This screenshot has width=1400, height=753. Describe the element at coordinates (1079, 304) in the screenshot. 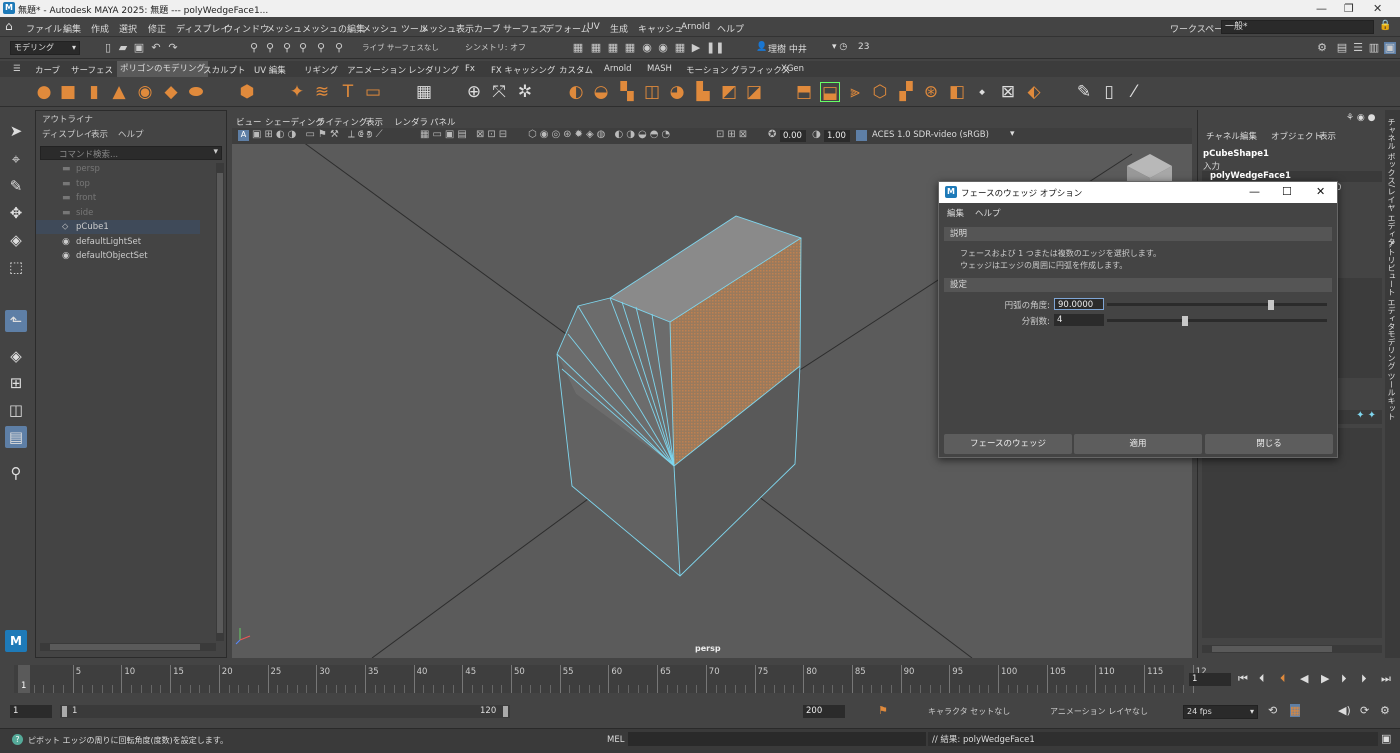

I see `arc-angle-field: 90.0000` at that location.